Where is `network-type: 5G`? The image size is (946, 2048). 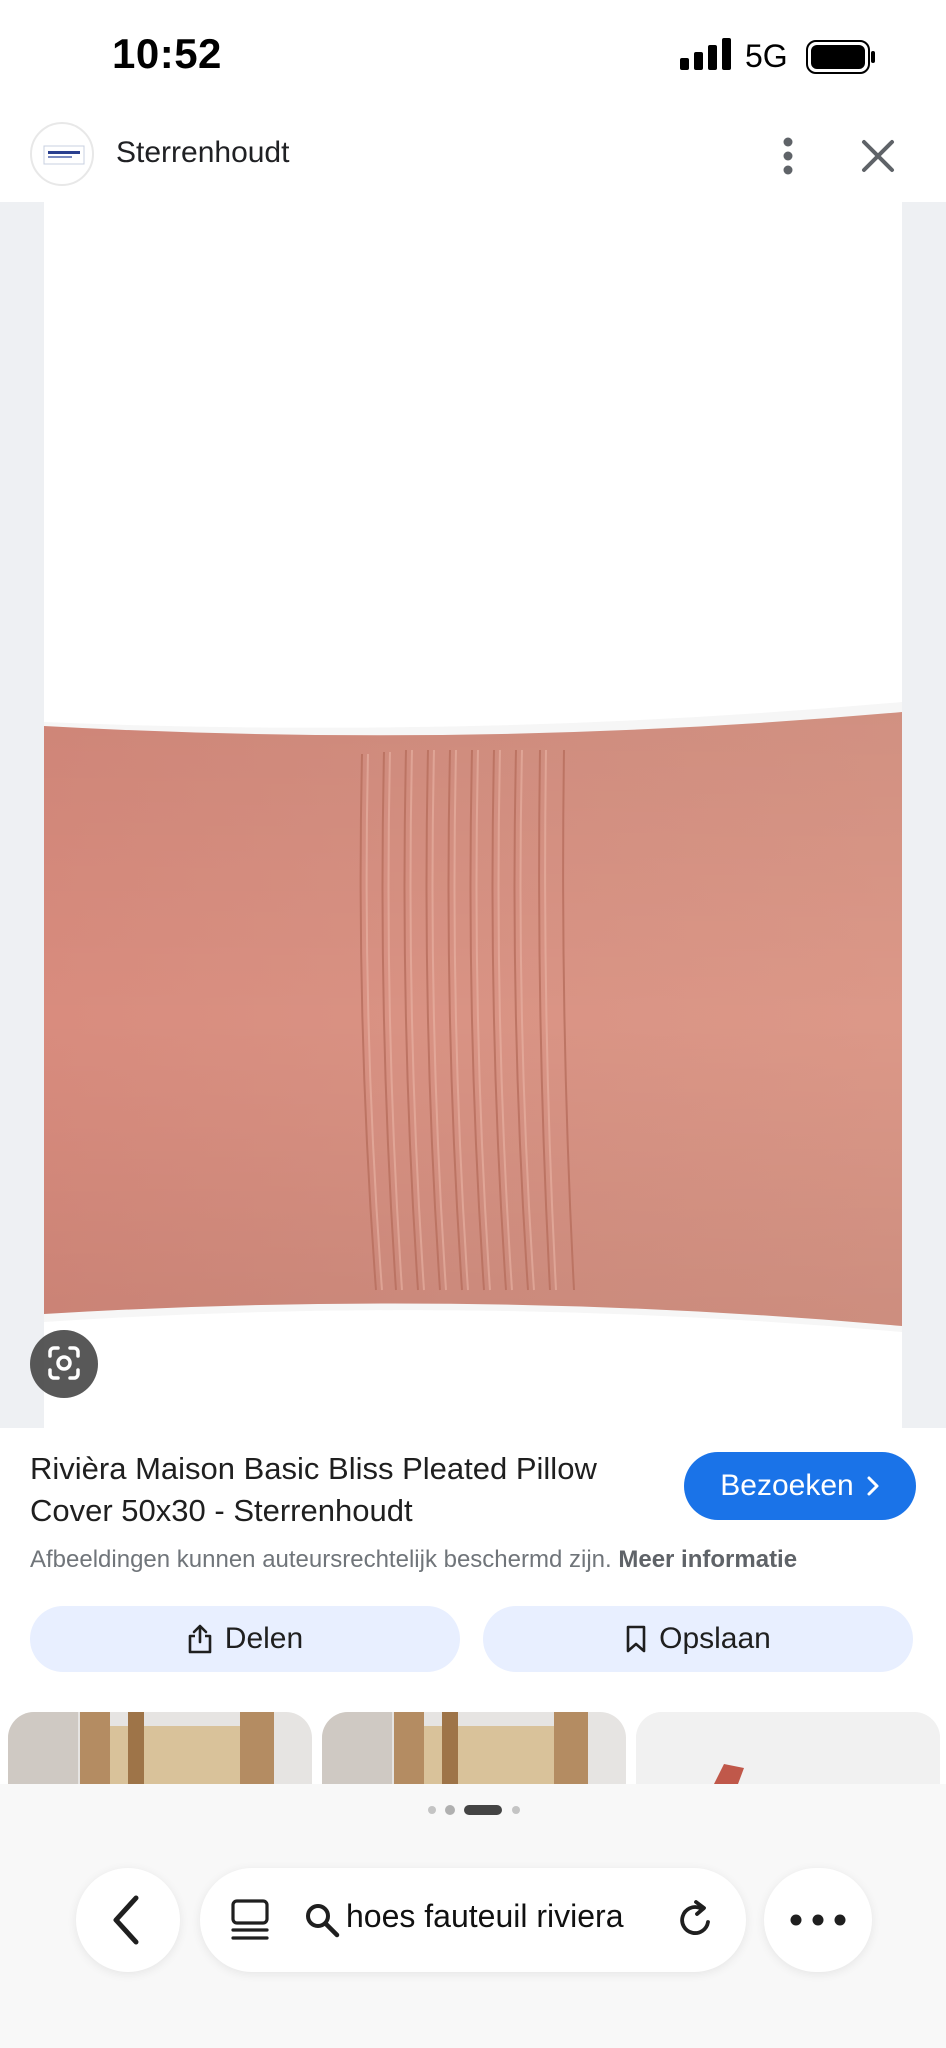
network-type: 5G is located at coordinates (766, 56).